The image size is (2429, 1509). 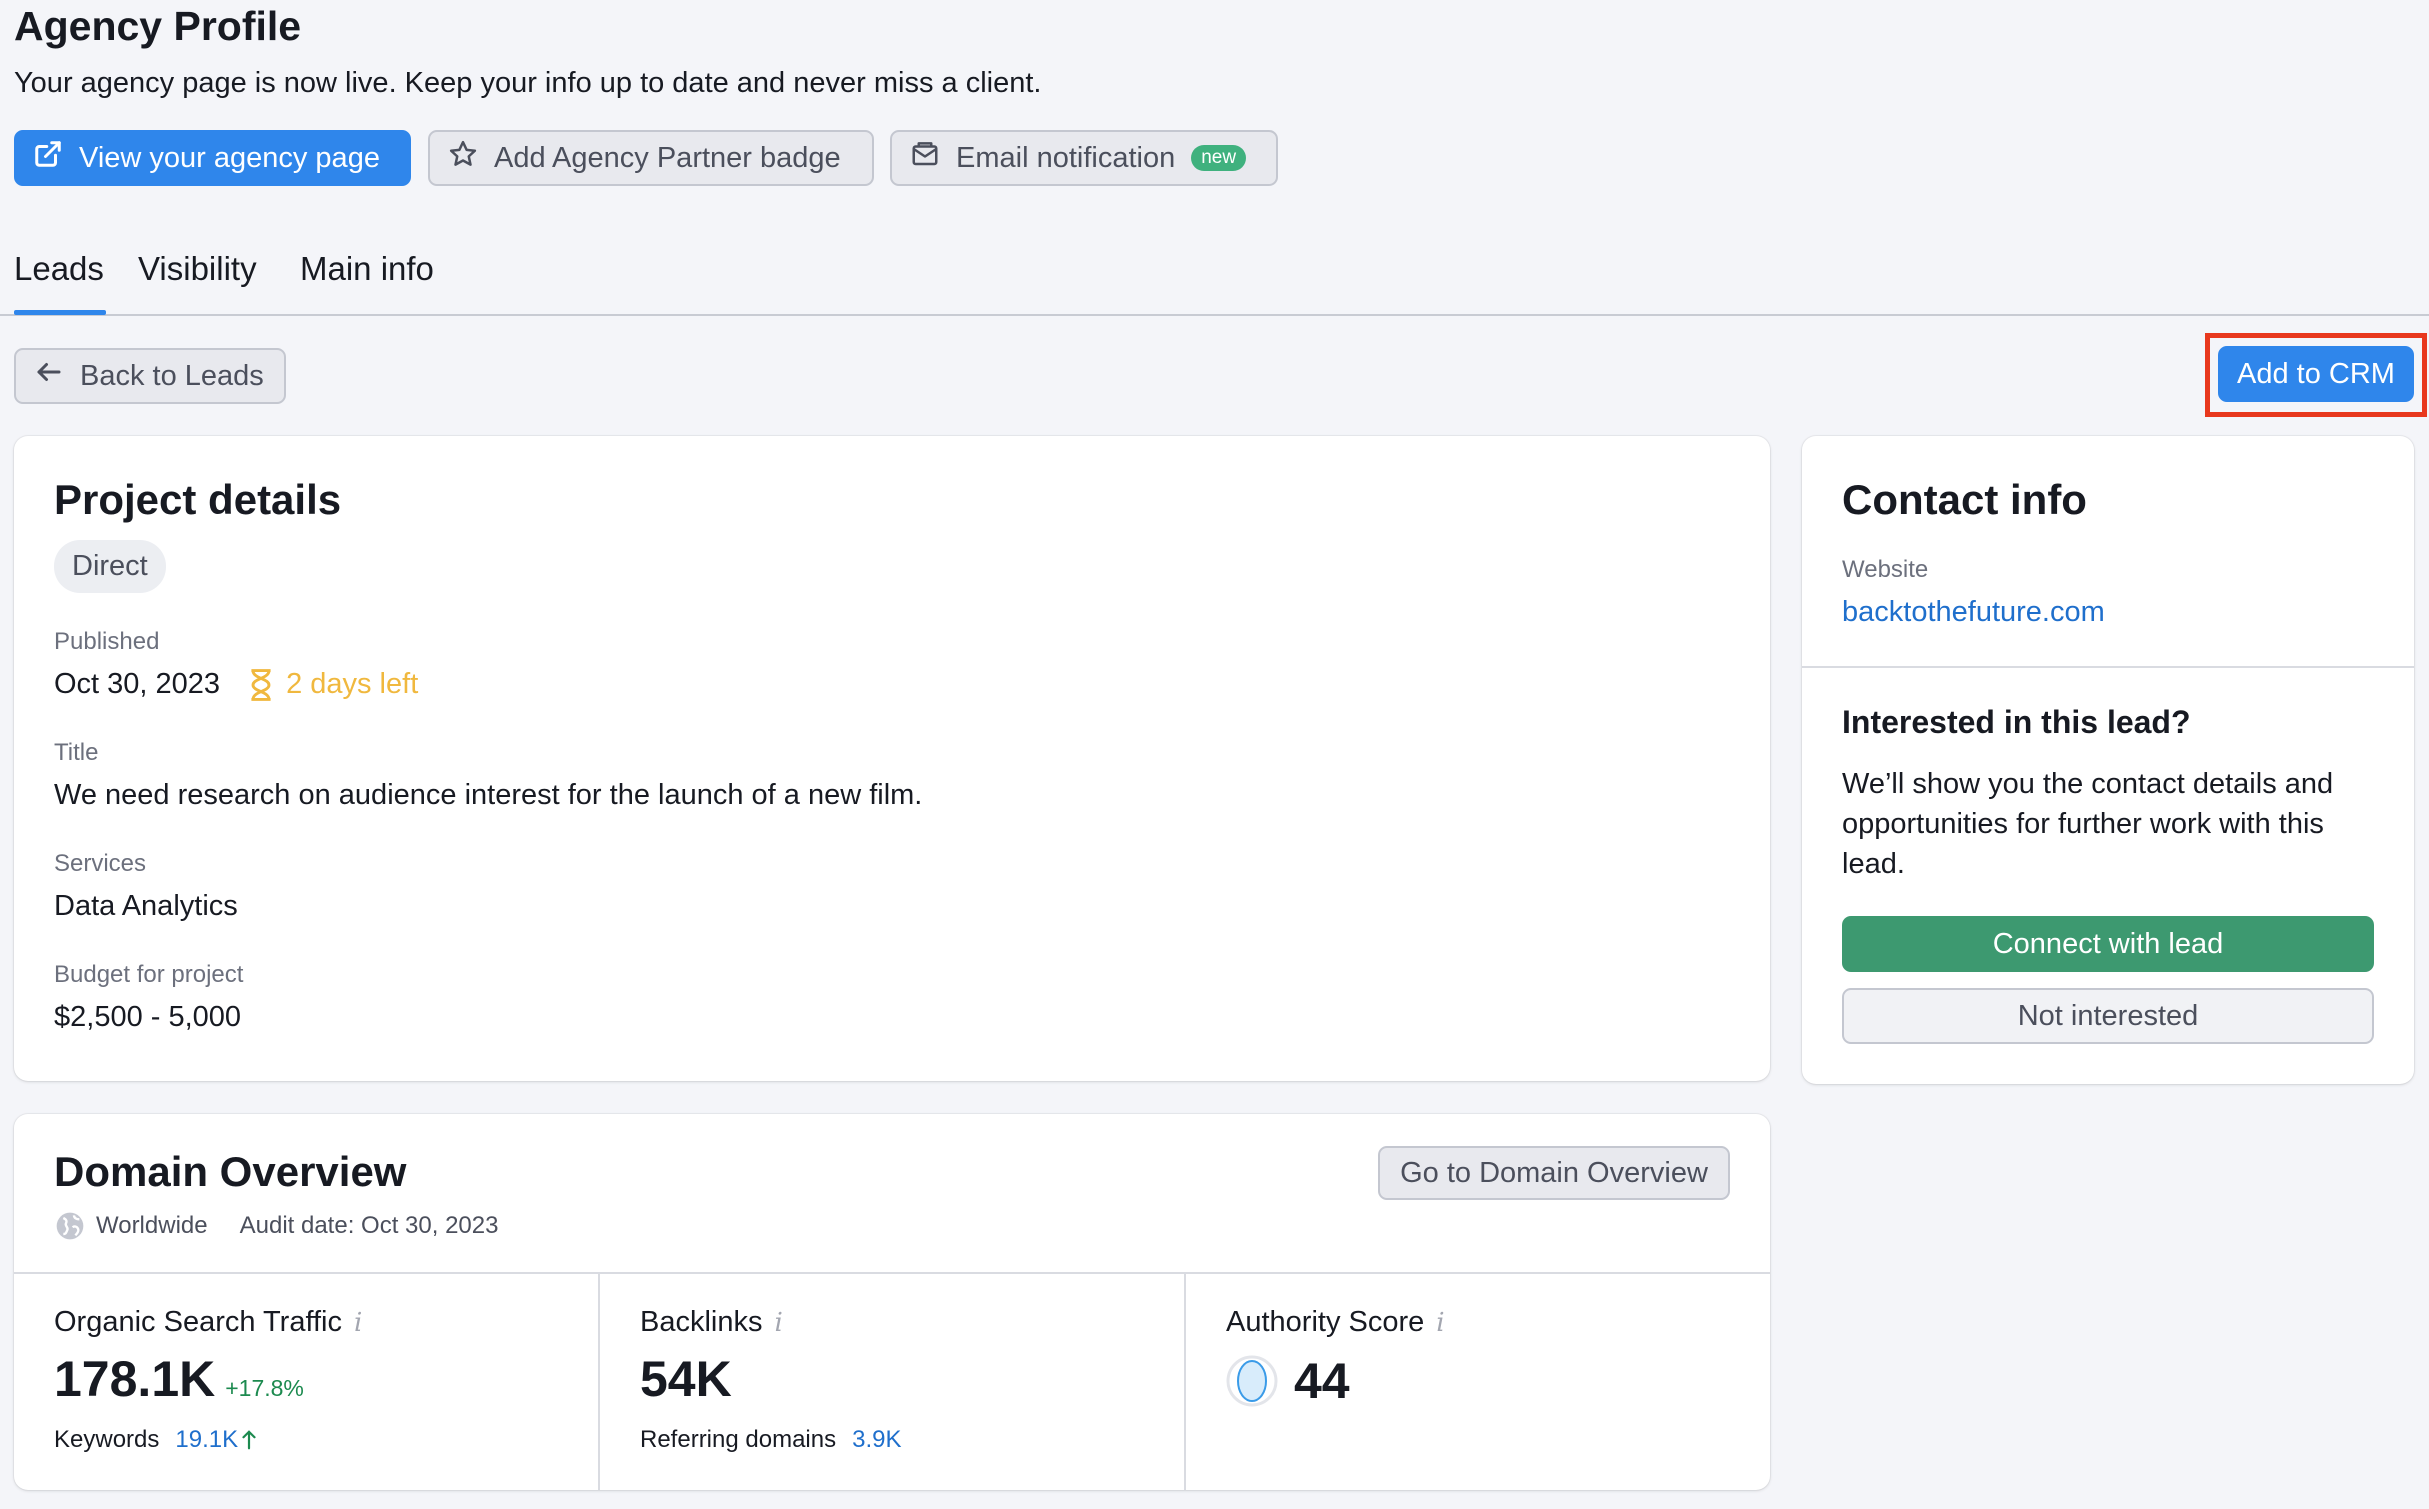 I want to click on backlinks-header: Backlinks i, so click(x=711, y=1322).